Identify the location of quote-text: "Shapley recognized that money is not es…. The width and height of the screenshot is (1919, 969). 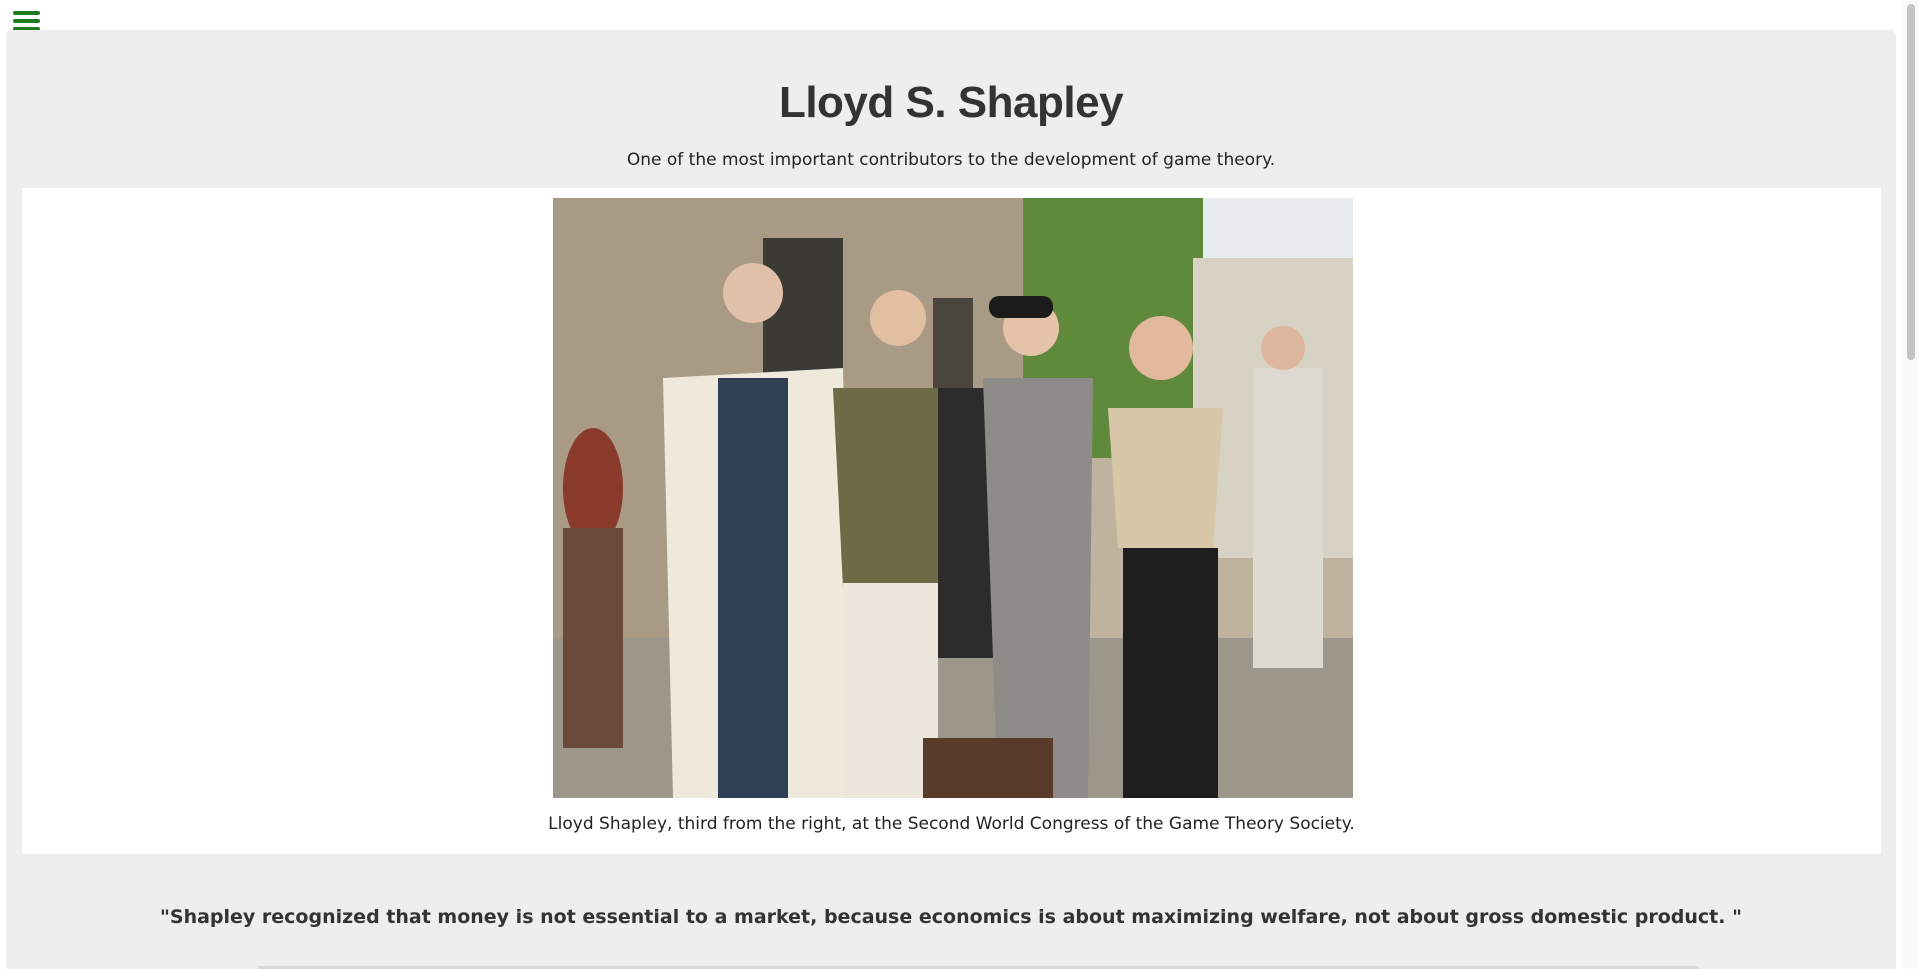
(950, 917).